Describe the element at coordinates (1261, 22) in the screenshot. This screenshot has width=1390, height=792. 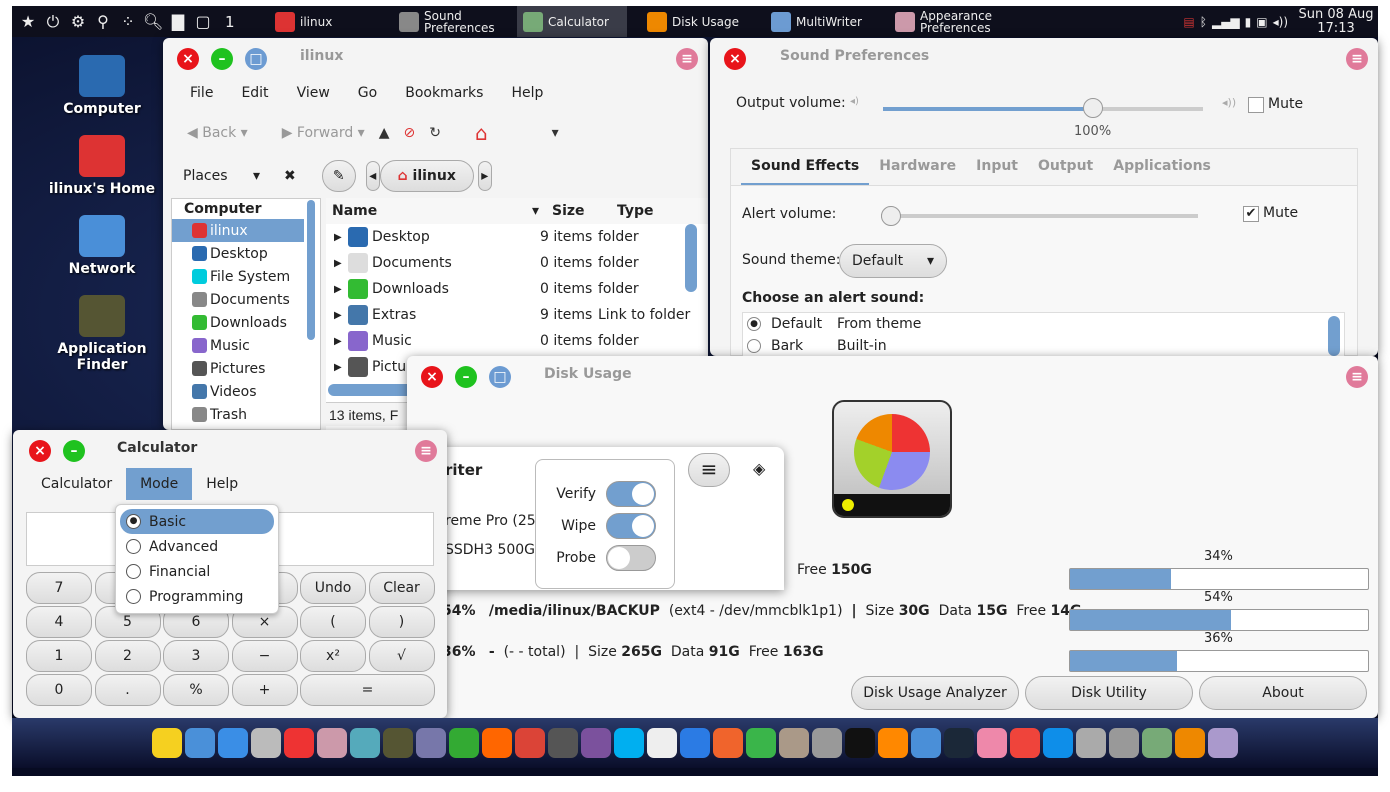
I see `power-manager-icon: ▣` at that location.